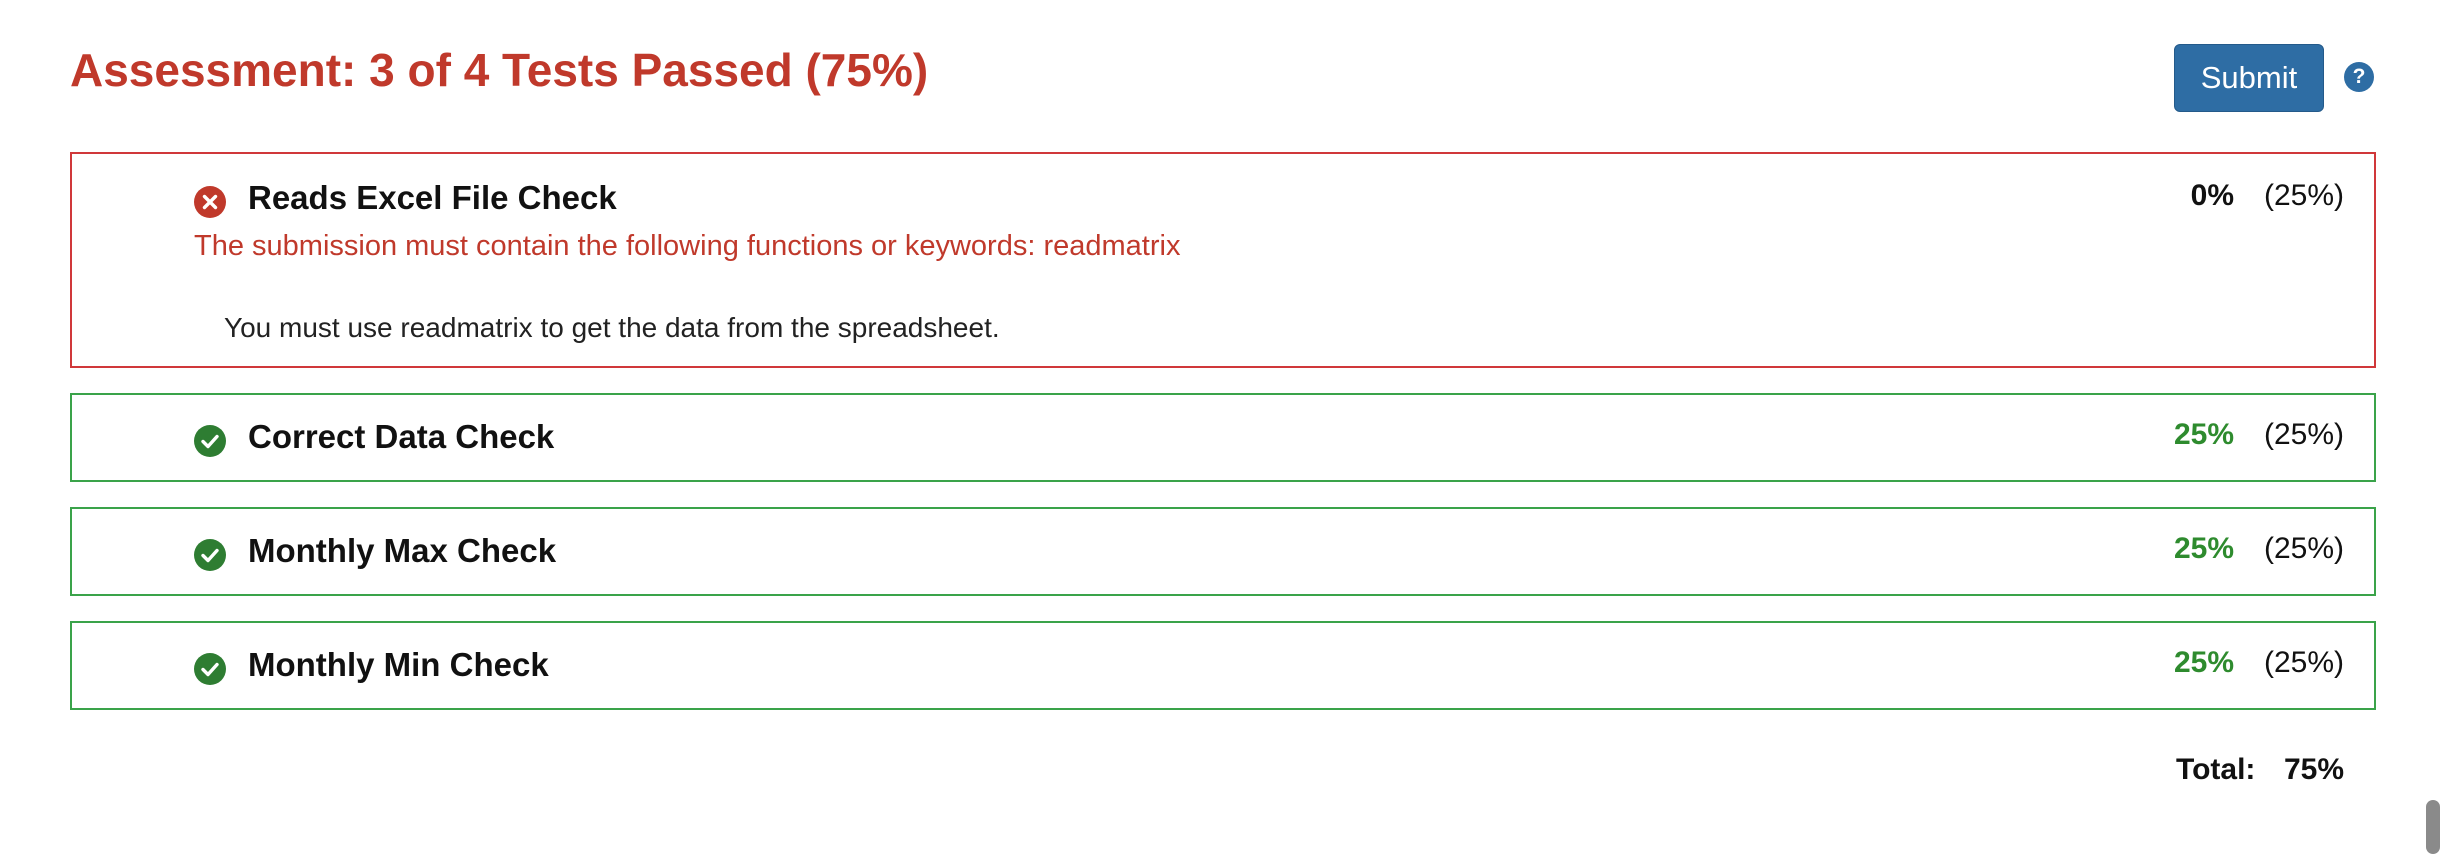 This screenshot has width=2442, height=854. I want to click on submit-button: Submit, so click(2249, 78).